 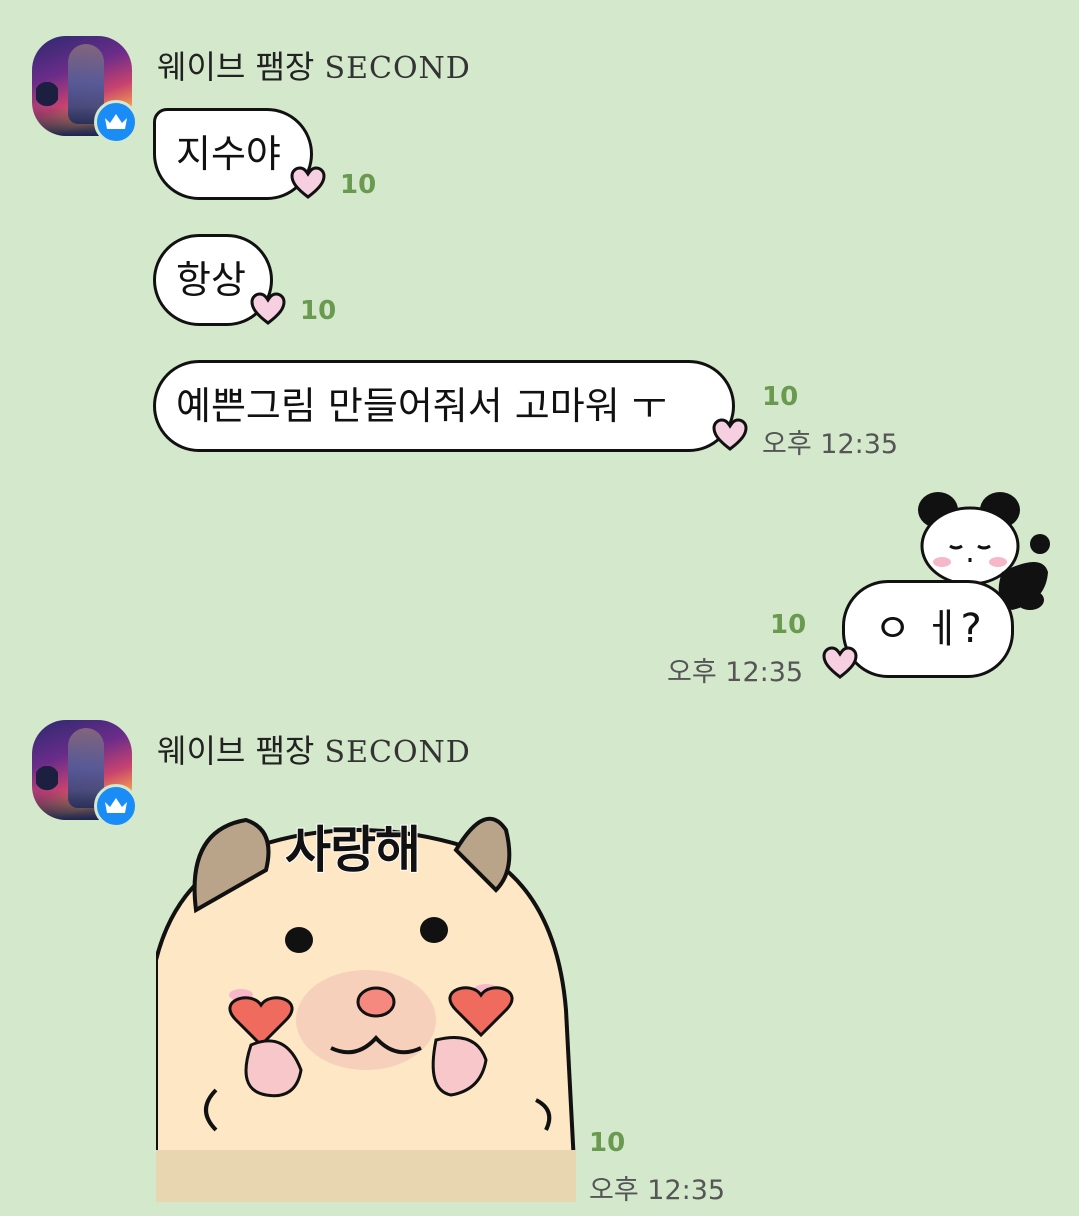 I want to click on message-bubble: 지수야, so click(x=233, y=154).